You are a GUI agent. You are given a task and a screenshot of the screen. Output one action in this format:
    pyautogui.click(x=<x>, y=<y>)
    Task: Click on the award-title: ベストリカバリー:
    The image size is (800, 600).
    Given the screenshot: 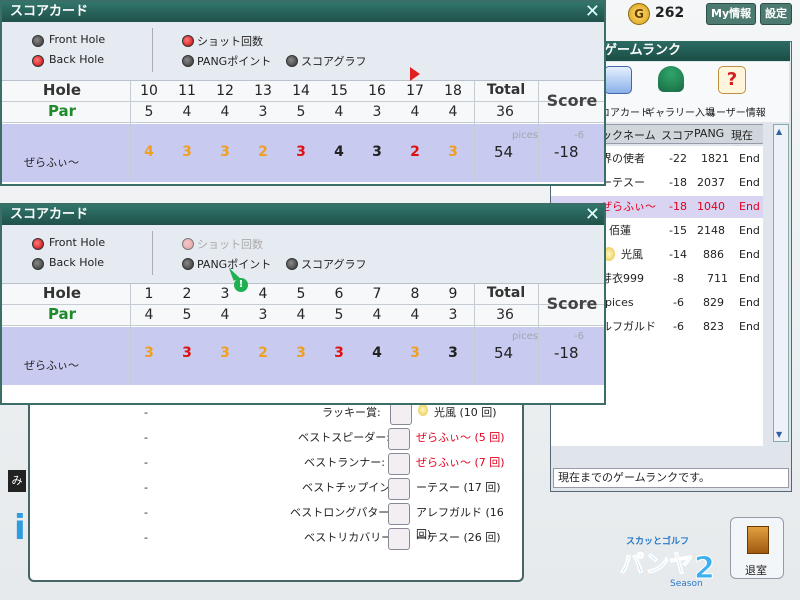 What is the action you would take?
    pyautogui.click(x=350, y=537)
    